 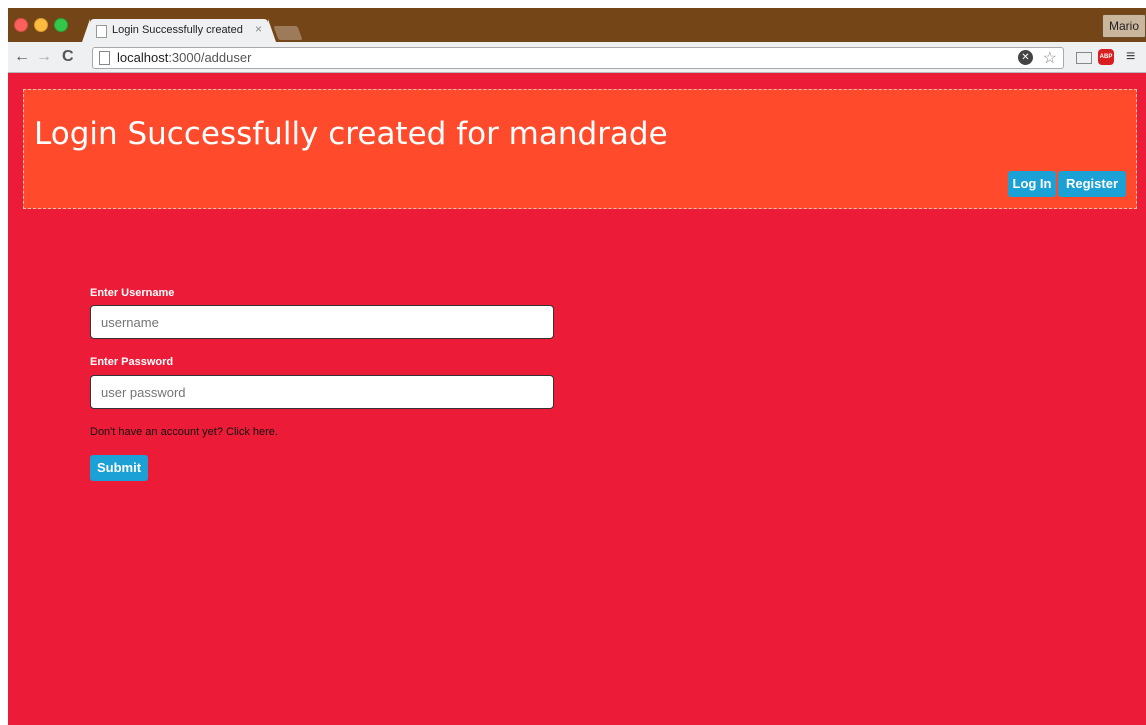 I want to click on menu-icon: ≡, so click(x=1130, y=57).